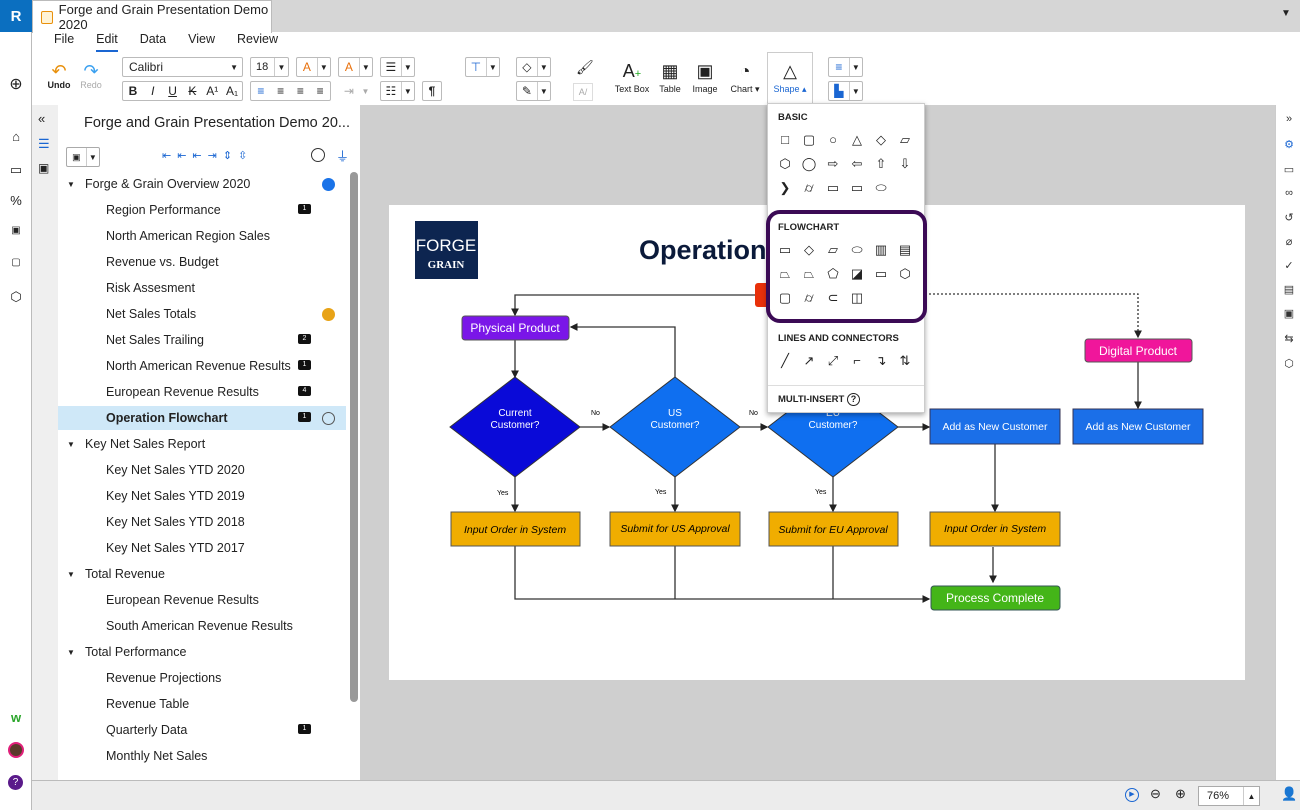 The height and width of the screenshot is (810, 1300). Describe the element at coordinates (43, 168) in the screenshot. I see `comments-panel-icon: ▣` at that location.